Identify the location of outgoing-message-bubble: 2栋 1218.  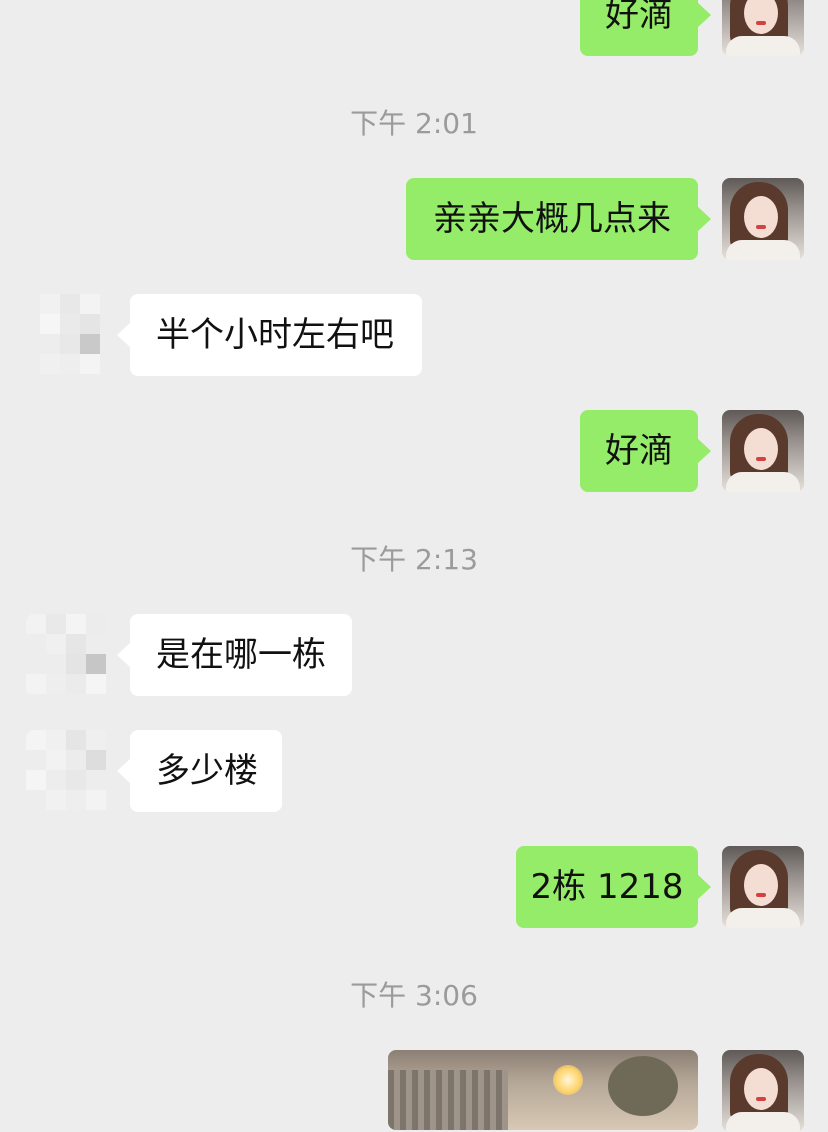
(613, 887).